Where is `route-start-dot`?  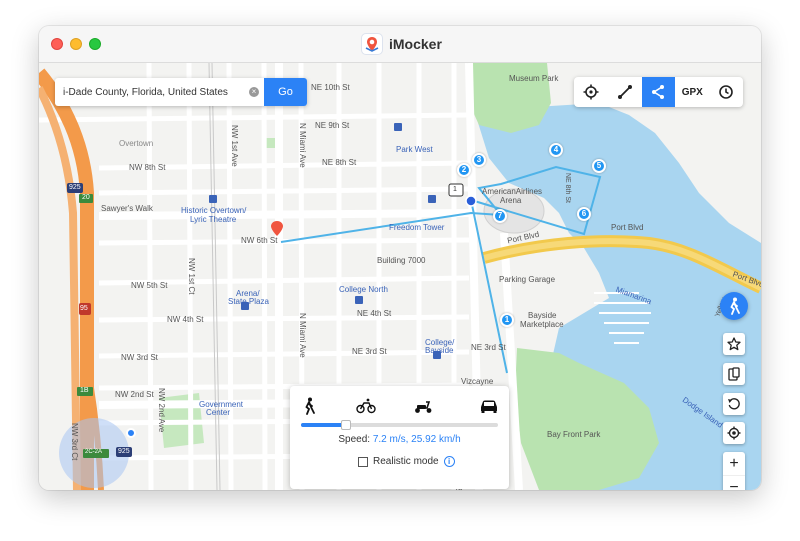 route-start-dot is located at coordinates (471, 201).